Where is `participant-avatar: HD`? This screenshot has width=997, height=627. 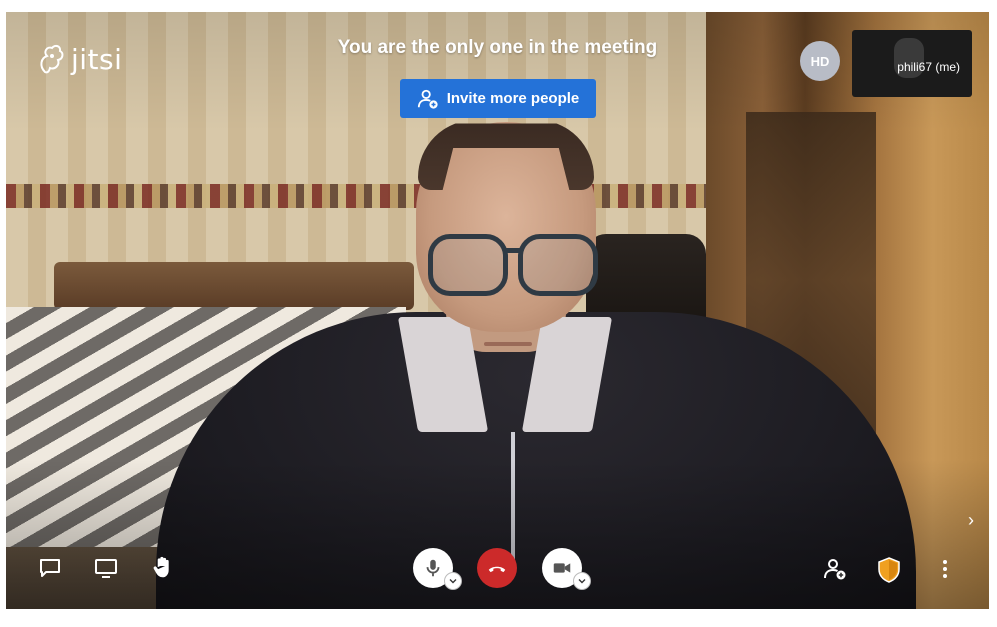
participant-avatar: HD is located at coordinates (820, 61).